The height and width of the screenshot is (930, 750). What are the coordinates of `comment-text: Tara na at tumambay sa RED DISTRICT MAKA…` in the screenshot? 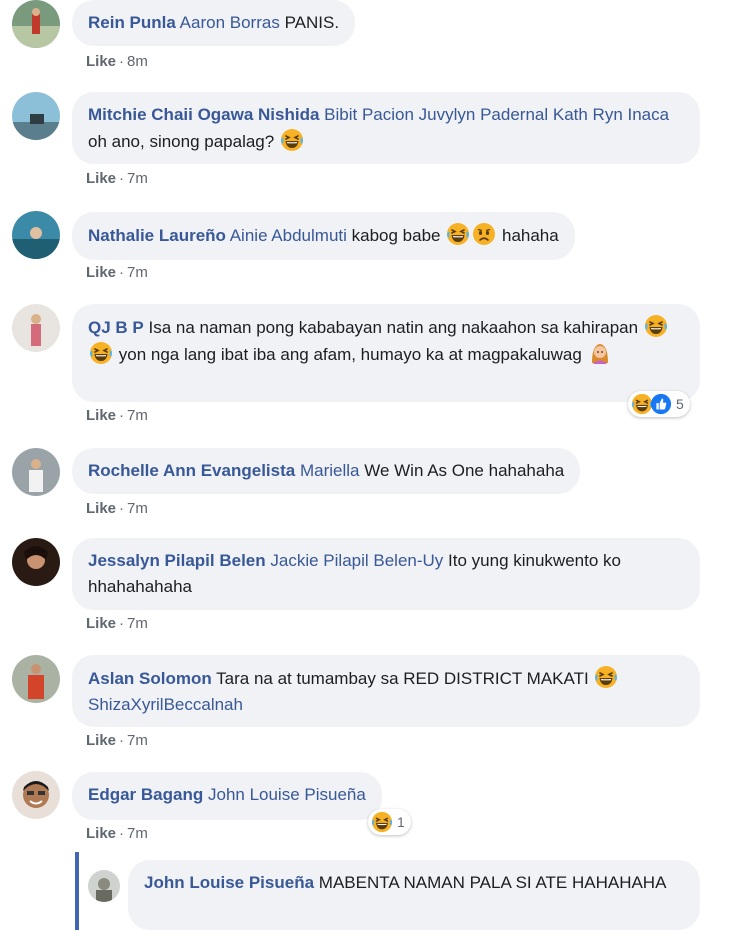 It's located at (402, 678).